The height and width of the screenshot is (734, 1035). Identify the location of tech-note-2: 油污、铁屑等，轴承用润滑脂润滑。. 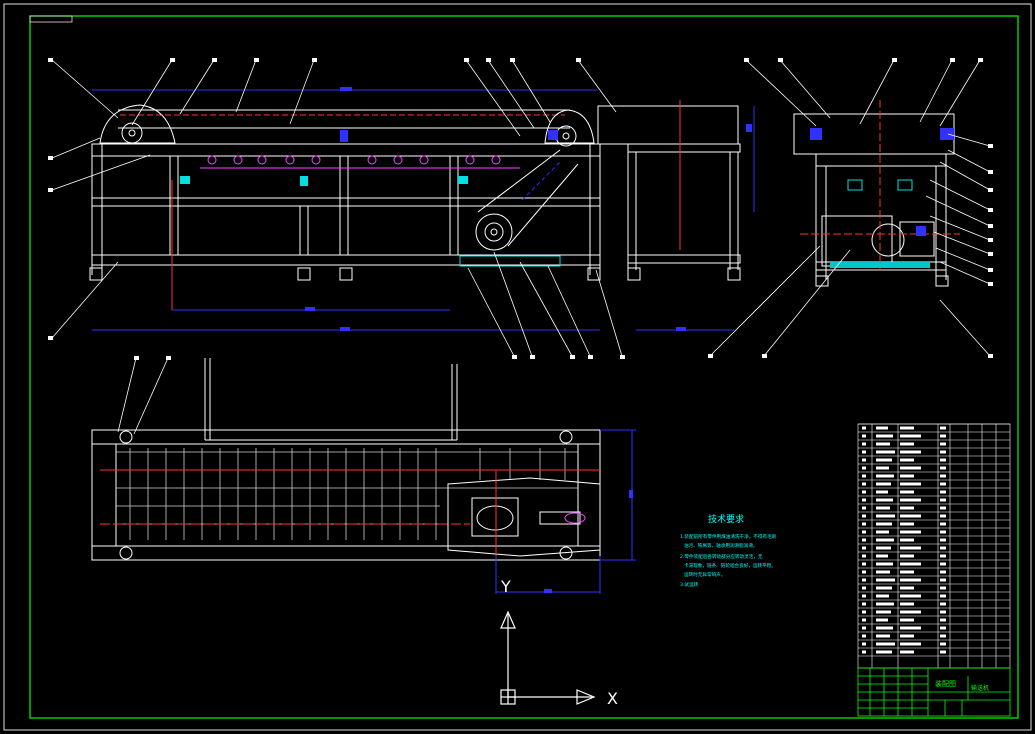
(721, 545).